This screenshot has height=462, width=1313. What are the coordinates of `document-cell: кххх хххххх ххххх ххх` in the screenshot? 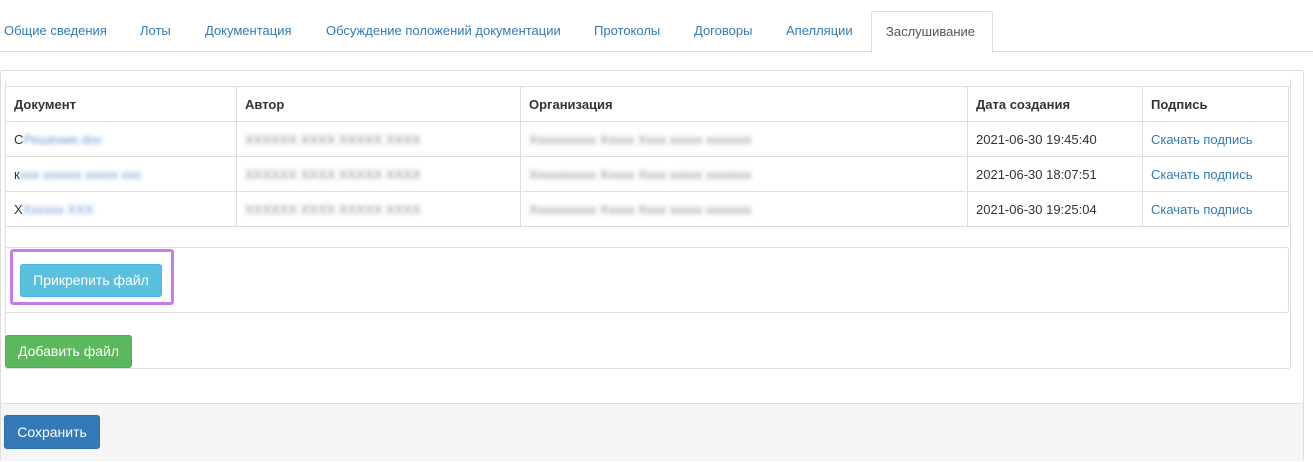 It's located at (121, 174).